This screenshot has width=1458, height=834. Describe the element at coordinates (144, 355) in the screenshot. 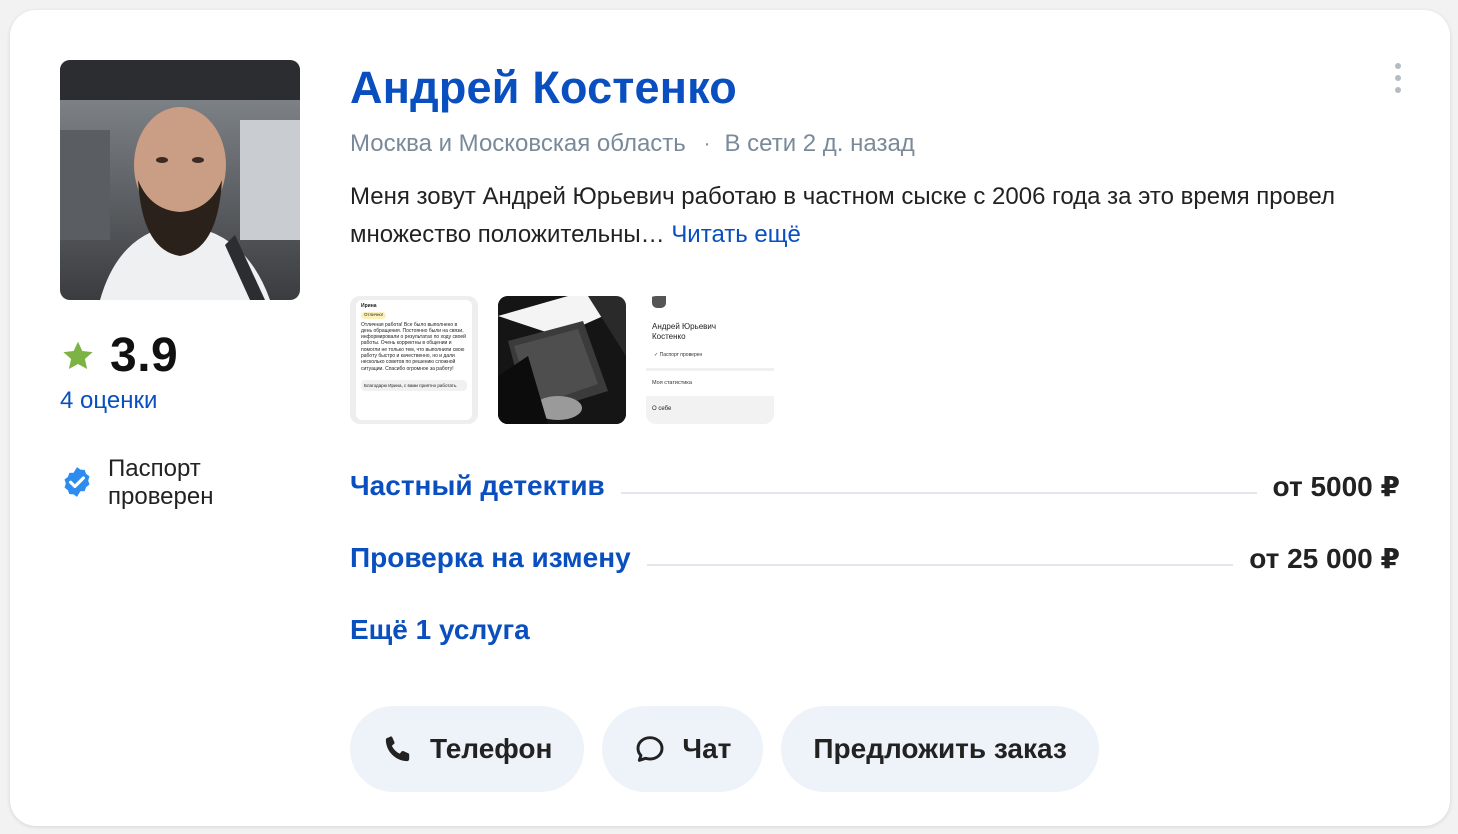

I see `rating-value: 3.9` at that location.